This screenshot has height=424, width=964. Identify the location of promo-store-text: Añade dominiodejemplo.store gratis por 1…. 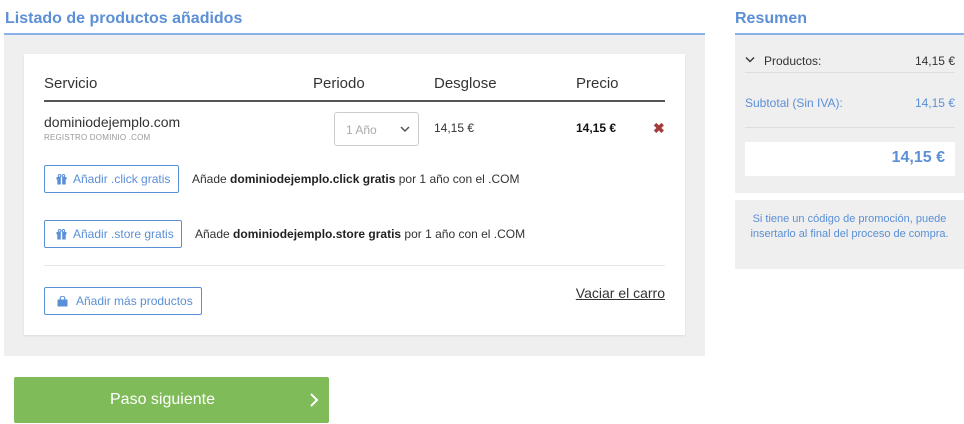
(360, 234).